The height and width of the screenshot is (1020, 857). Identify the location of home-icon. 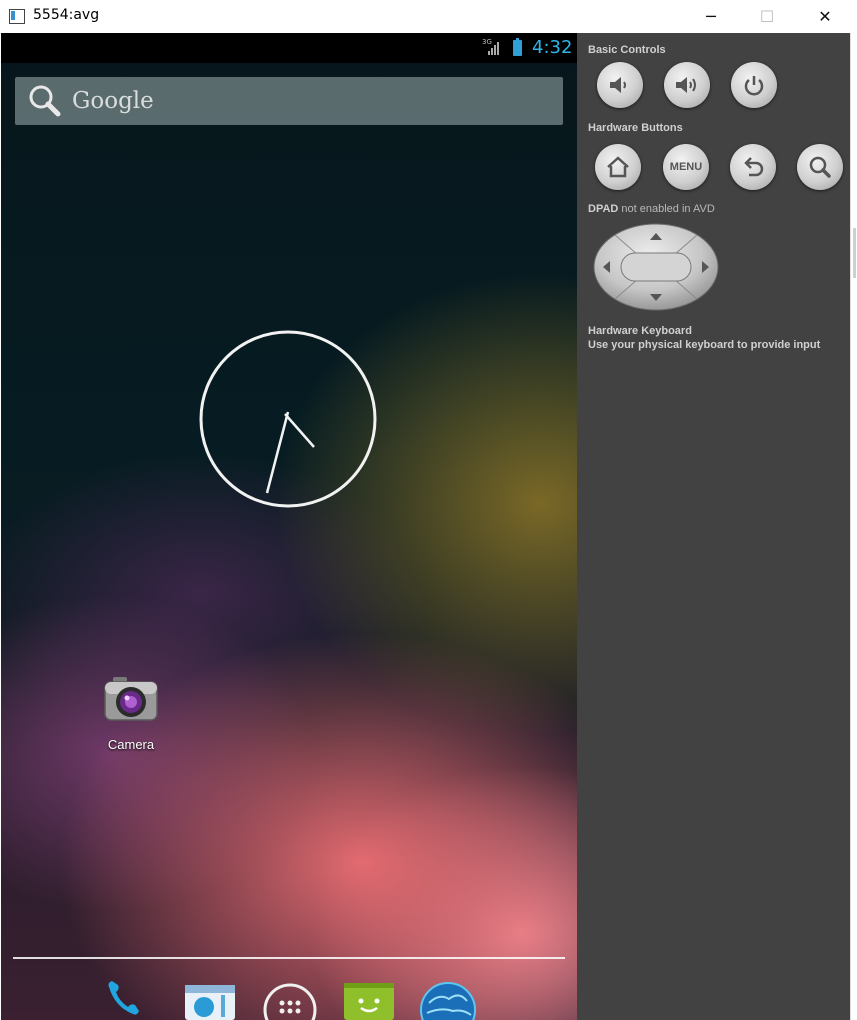
(618, 167).